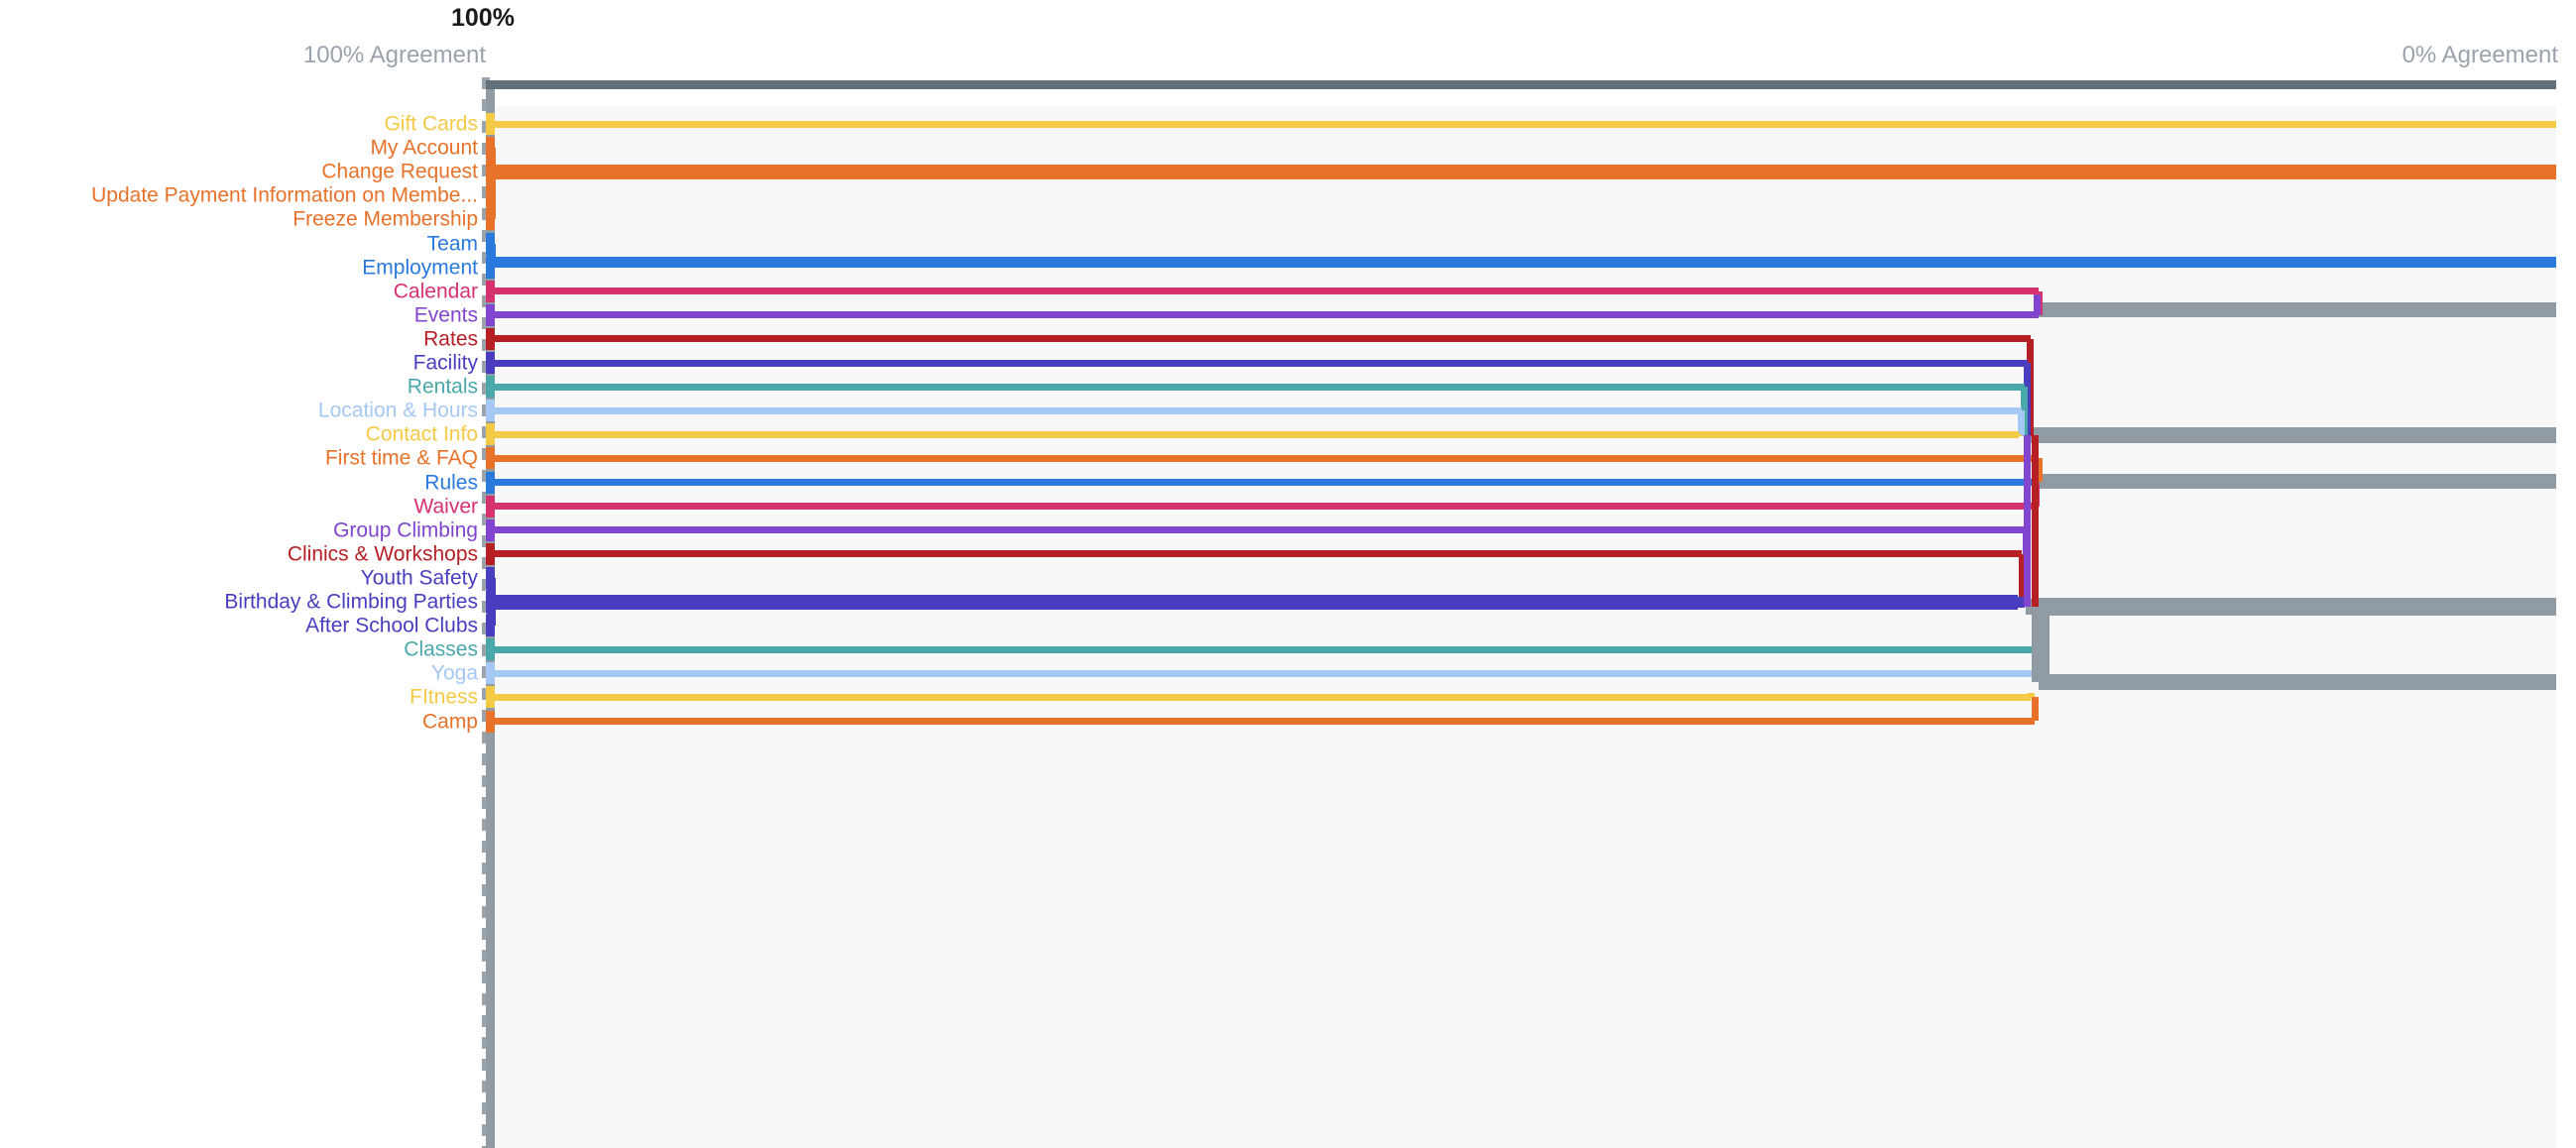  Describe the element at coordinates (401, 458) in the screenshot. I see `leaf-label-14: First time & FAQ` at that location.